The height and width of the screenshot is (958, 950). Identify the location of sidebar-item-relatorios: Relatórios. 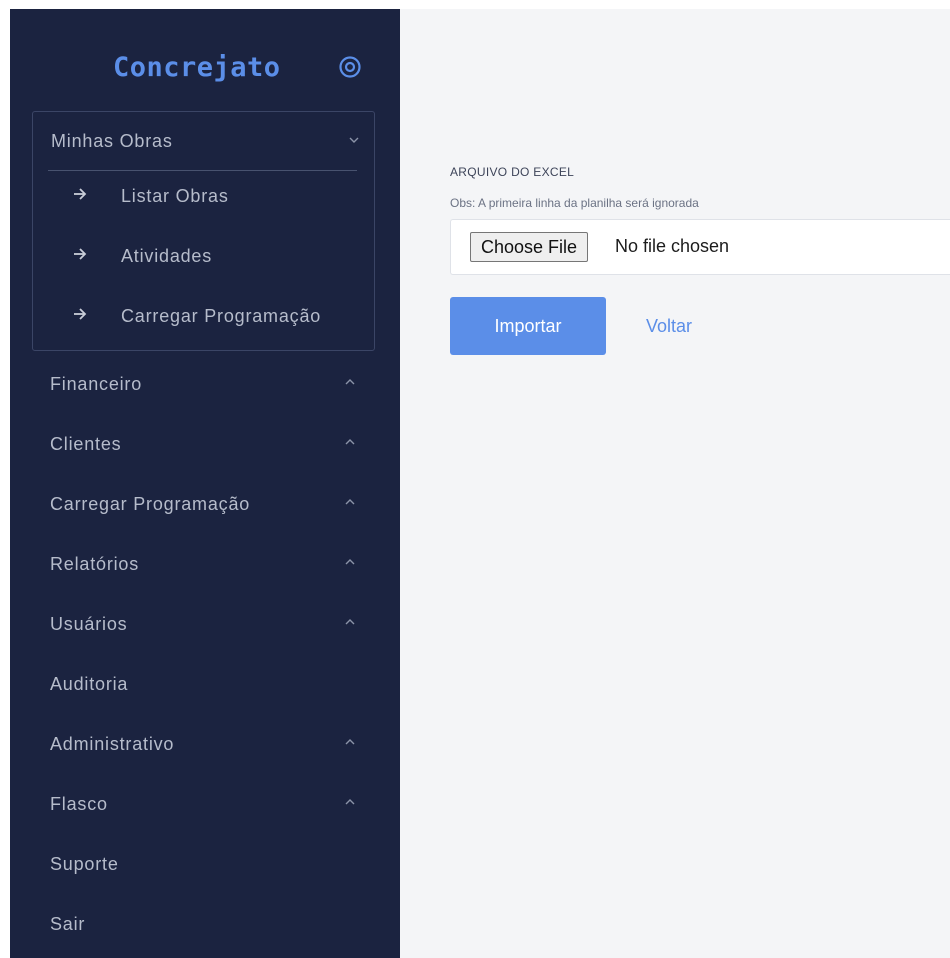
(205, 564).